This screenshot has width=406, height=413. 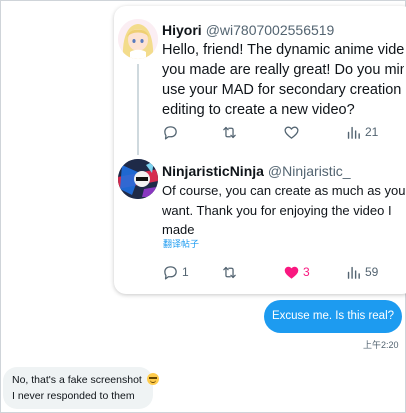 I want to click on tweet-1-text-line: use your MAD for secondary creation and, so click(x=283, y=90).